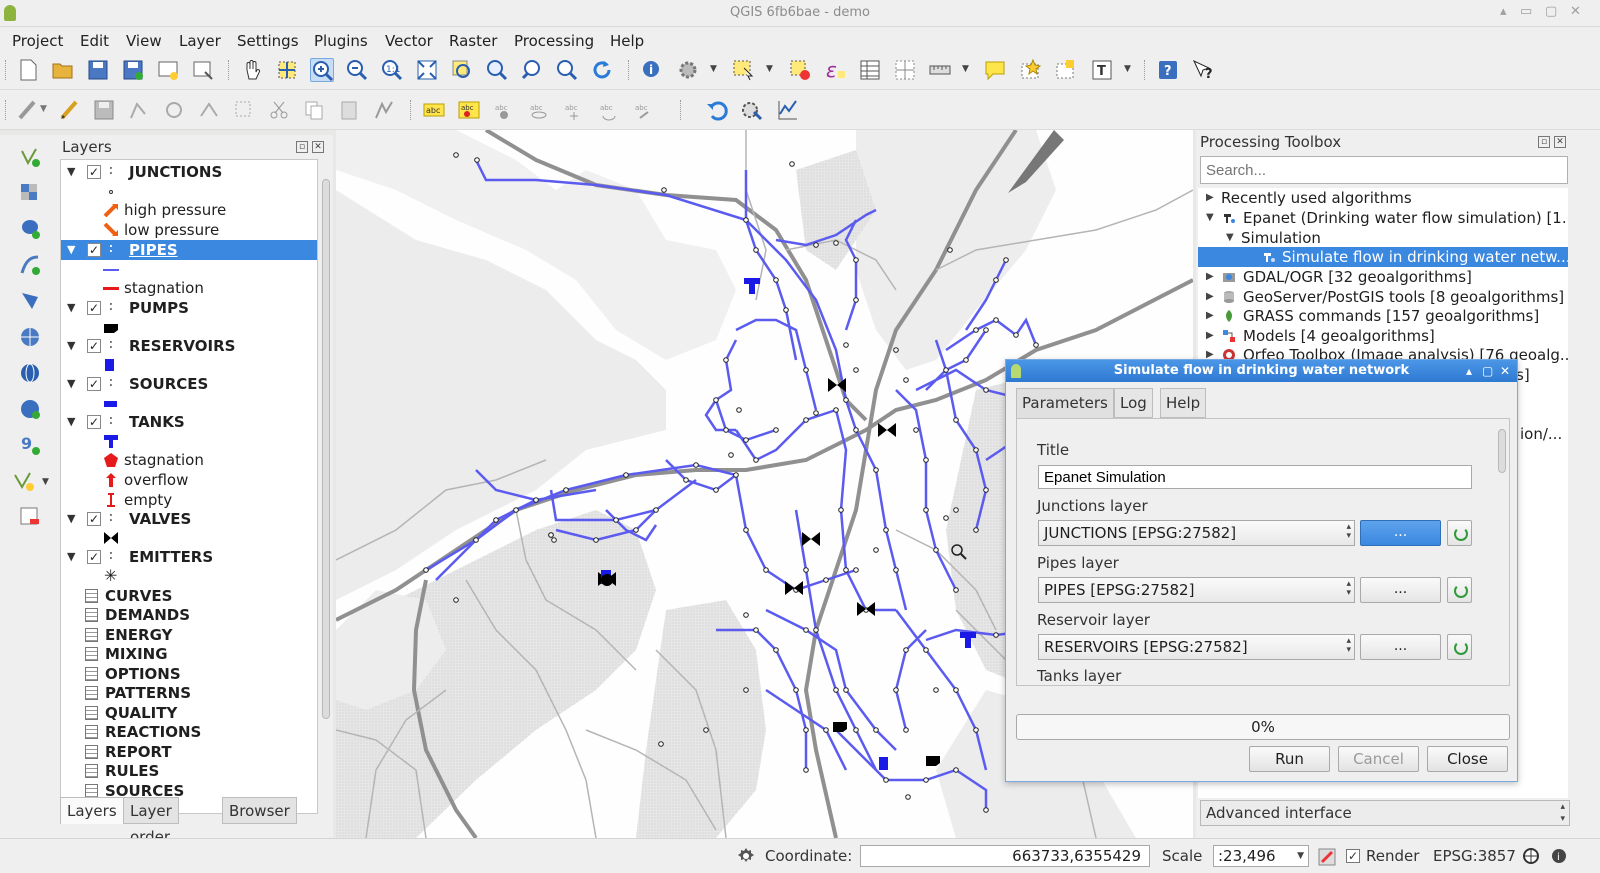 The image size is (1600, 873). I want to click on layer-reservoirs: ▼ ✓ ⁚ RESERVOIRS, so click(189, 346).